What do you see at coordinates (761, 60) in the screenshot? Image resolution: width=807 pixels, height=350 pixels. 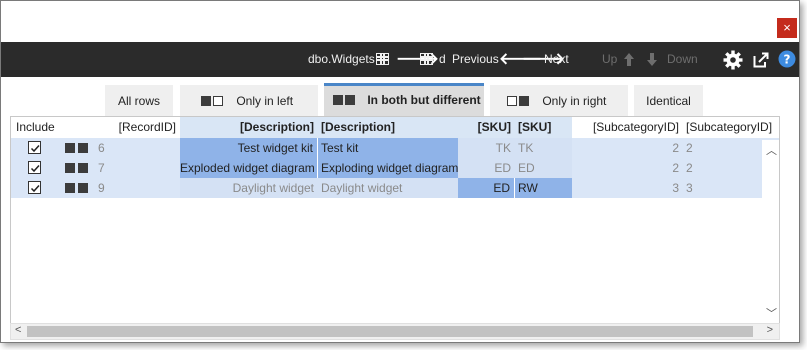 I see `export-icon` at bounding box center [761, 60].